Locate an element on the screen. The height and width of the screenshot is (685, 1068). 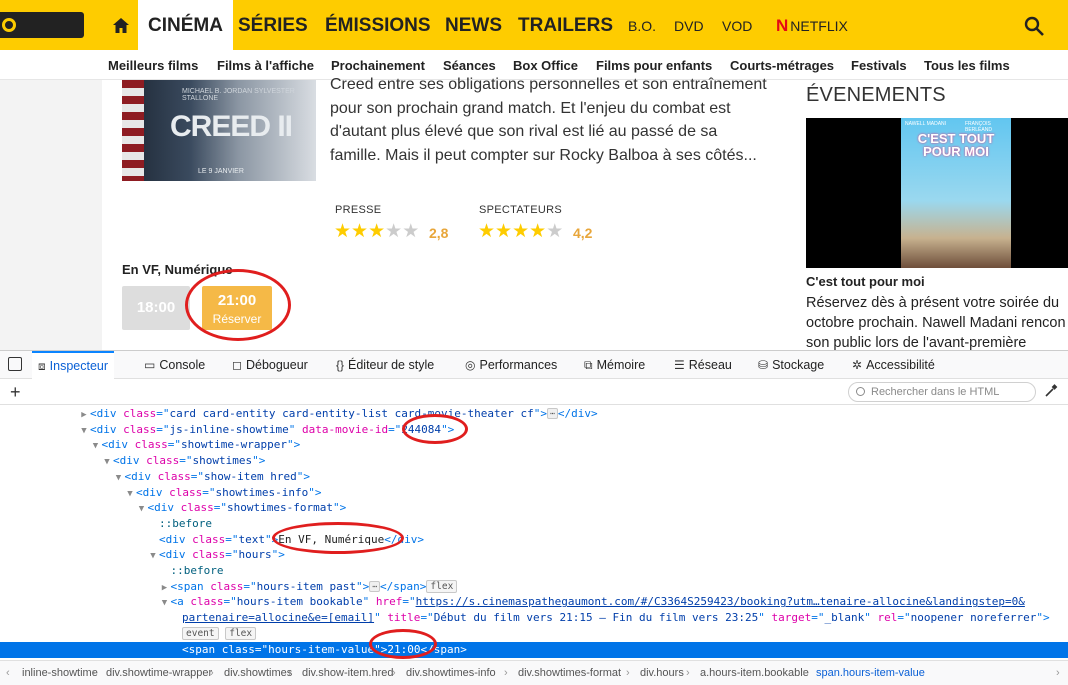
markup-token: showtimes is located at coordinates (222, 461).